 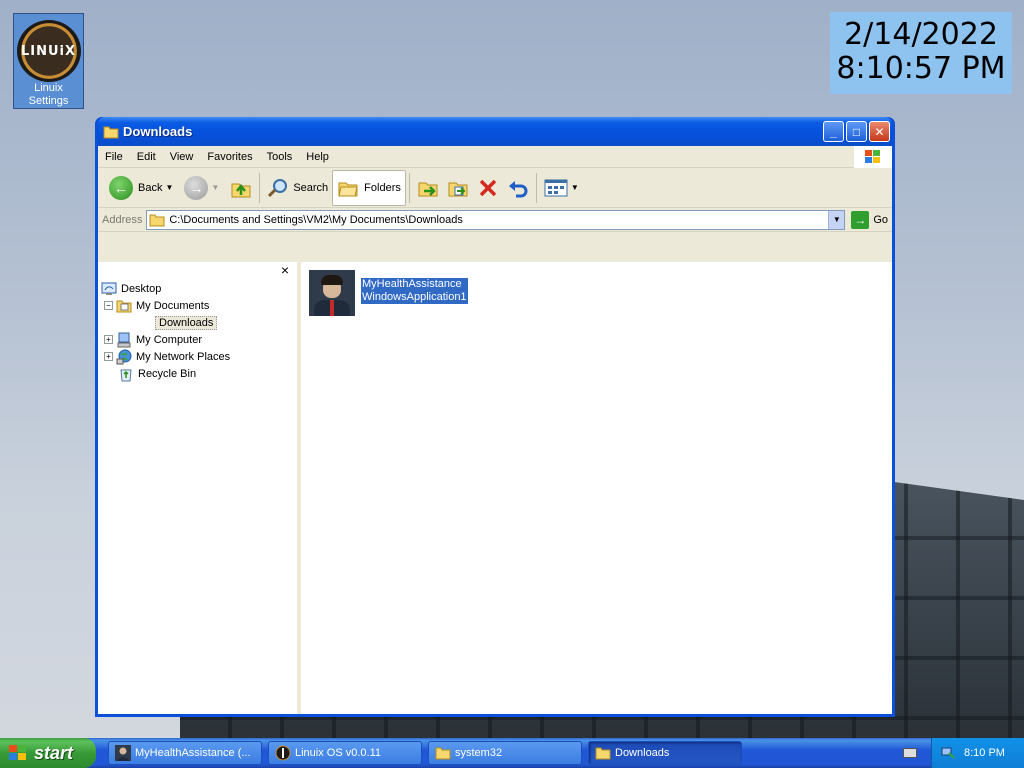 I want to click on go-button: → Go, so click(x=869, y=219).